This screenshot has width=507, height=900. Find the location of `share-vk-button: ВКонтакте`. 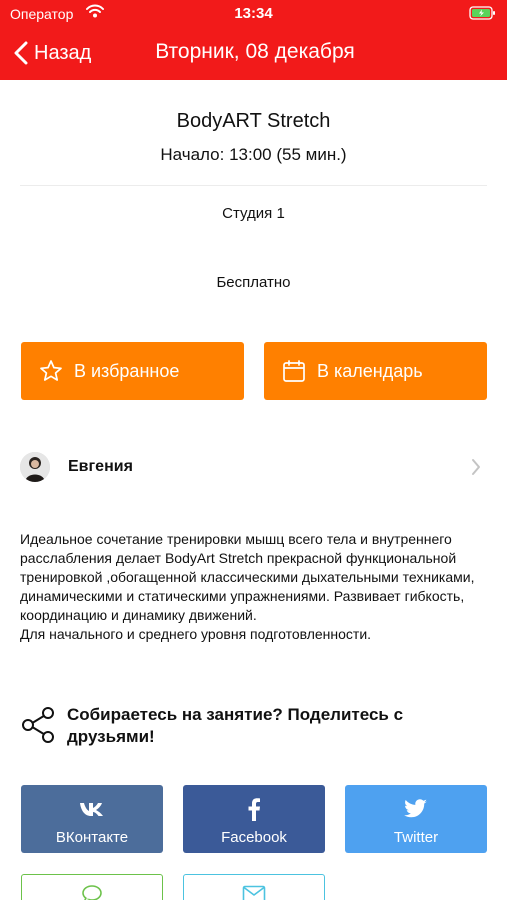

share-vk-button: ВКонтакте is located at coordinates (92, 819).